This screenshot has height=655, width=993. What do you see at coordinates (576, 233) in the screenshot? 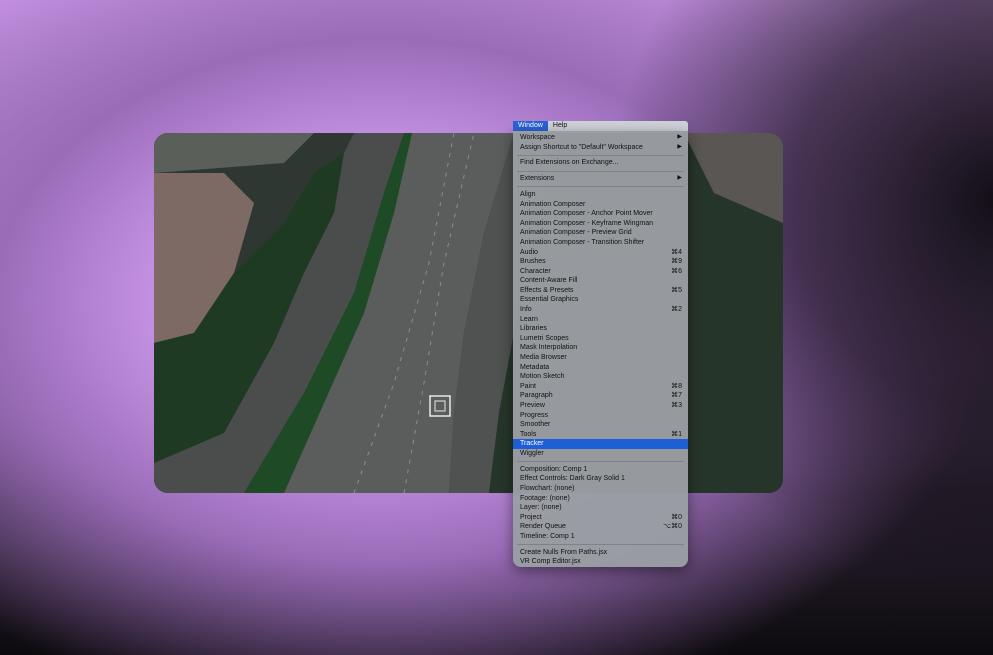
I see `menu-item-label: Animation Composer - Preview Grid` at bounding box center [576, 233].